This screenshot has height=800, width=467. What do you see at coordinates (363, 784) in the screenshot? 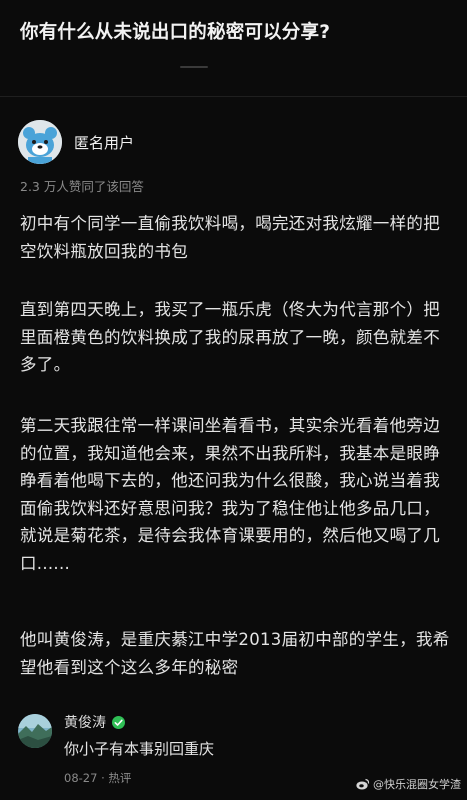
I see `weibo-icon` at bounding box center [363, 784].